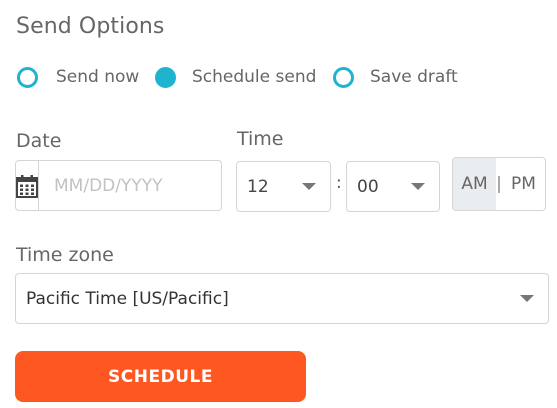  What do you see at coordinates (254, 77) in the screenshot?
I see `radio-label: Schedule send` at bounding box center [254, 77].